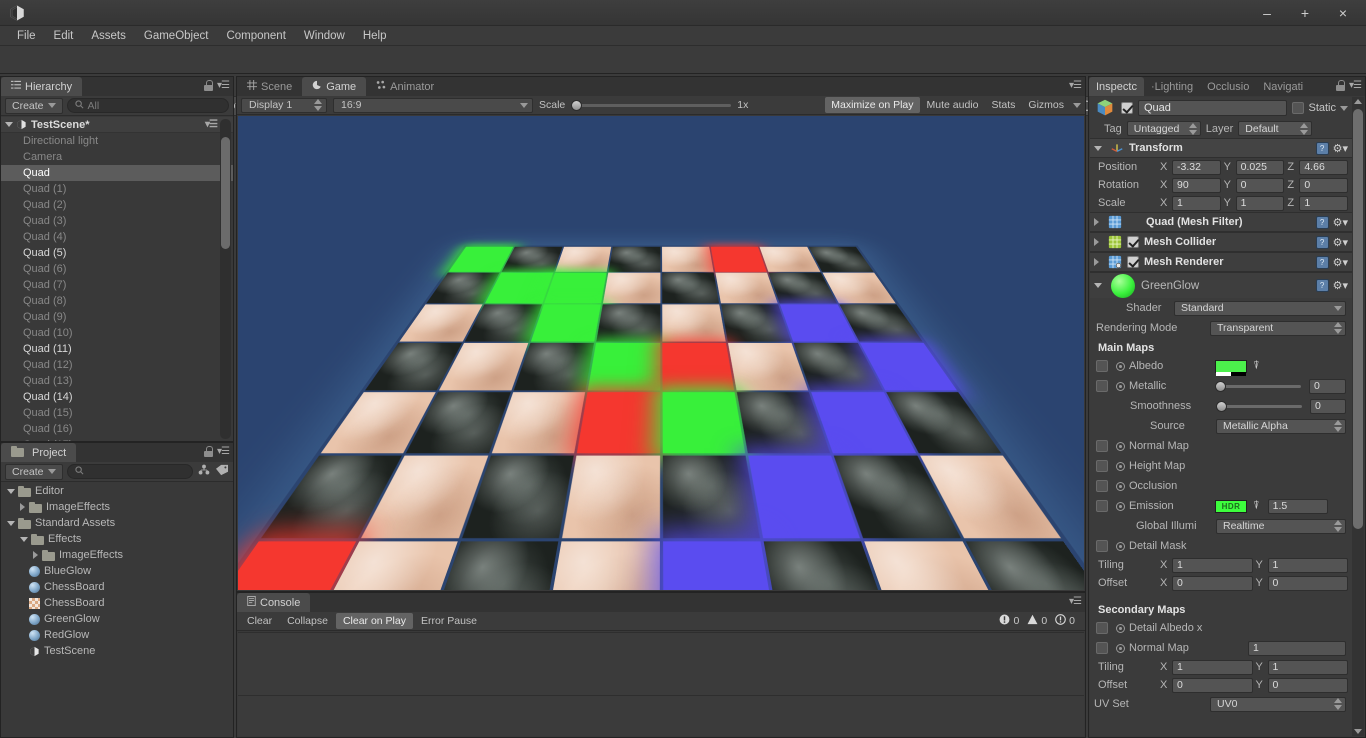 Image resolution: width=1366 pixels, height=738 pixels. Describe the element at coordinates (42, 86) in the screenshot. I see `tab-hierarchy: Hierarchy` at that location.